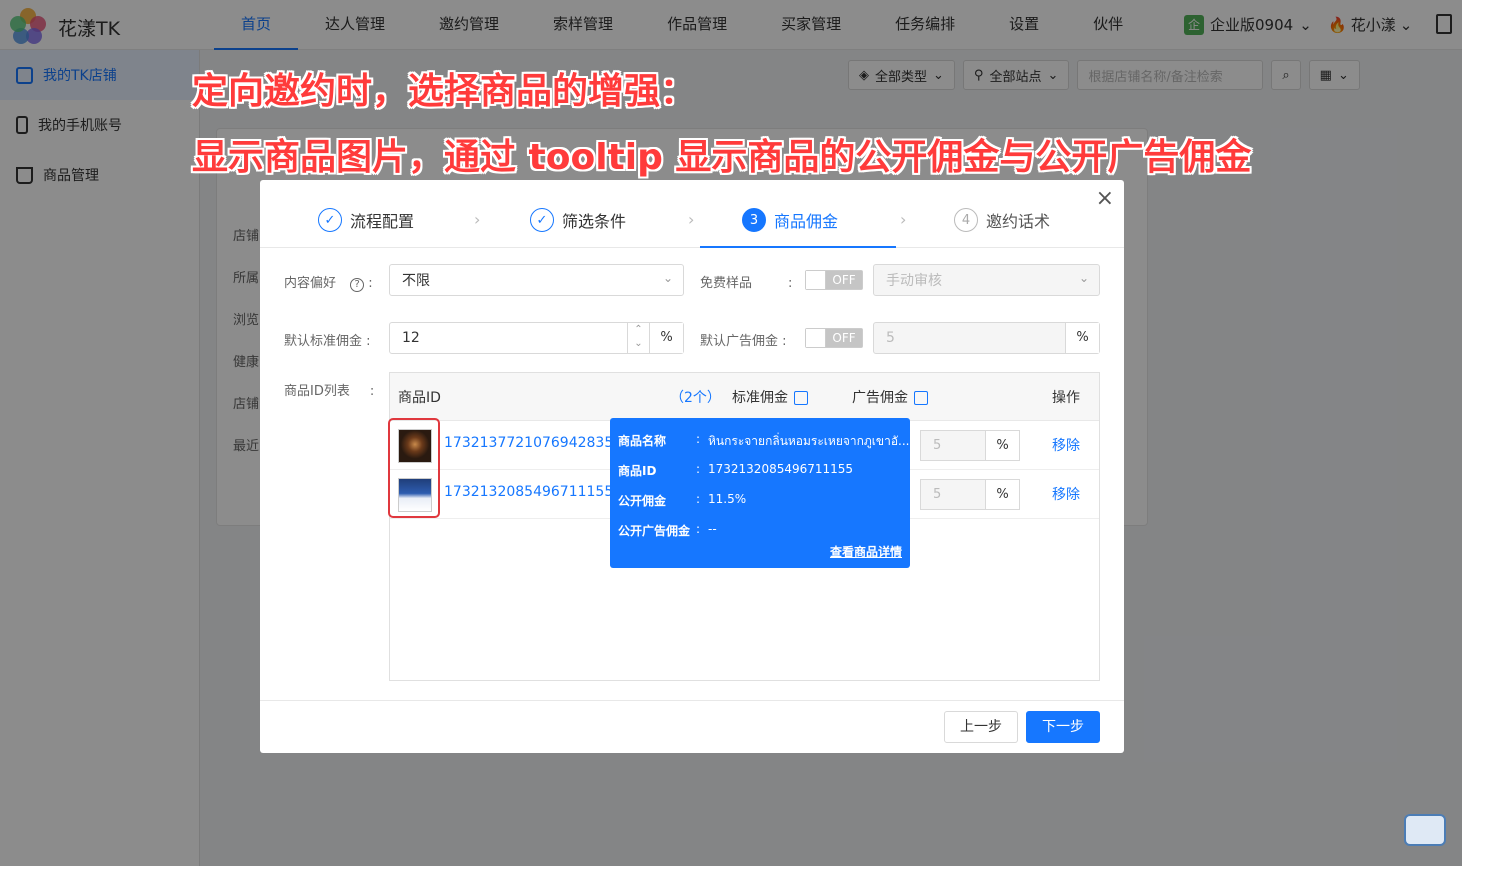 The width and height of the screenshot is (1488, 893). Describe the element at coordinates (890, 397) in the screenshot. I see `col-ad-commission: 广告佣金` at that location.